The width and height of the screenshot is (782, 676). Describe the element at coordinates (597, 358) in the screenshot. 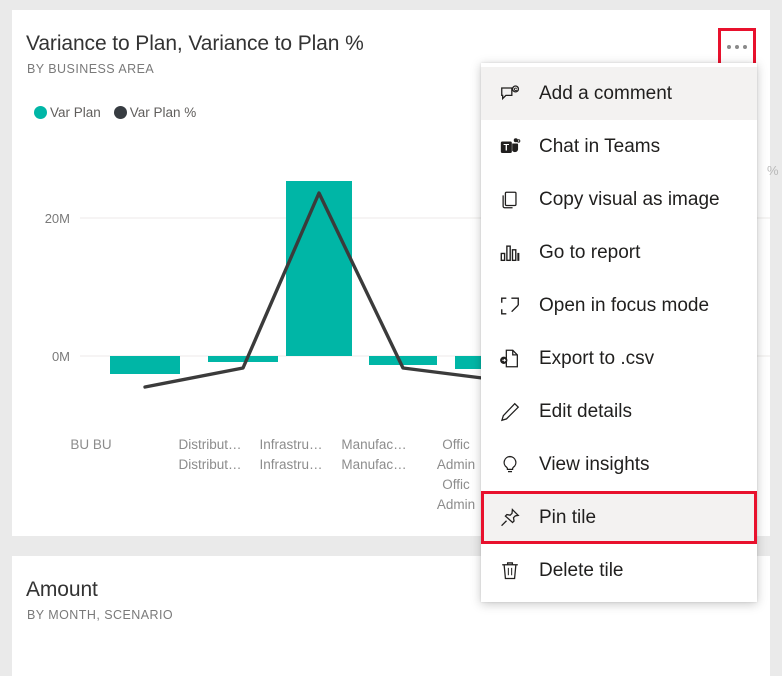

I see `menu-item-label: Export to .csv` at that location.